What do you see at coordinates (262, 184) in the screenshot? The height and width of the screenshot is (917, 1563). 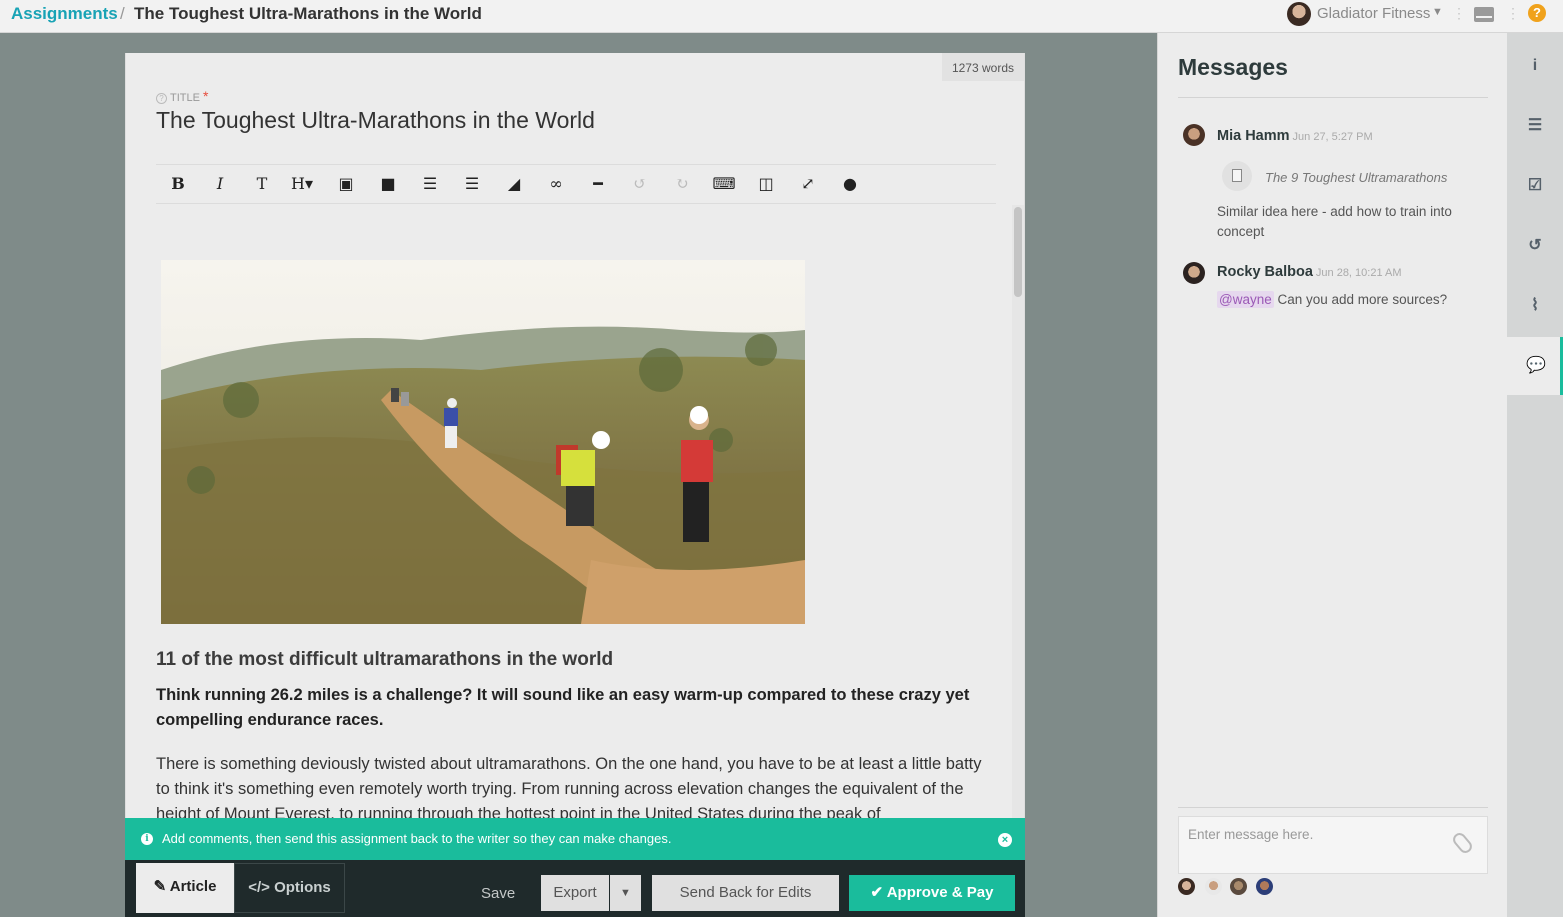 I see `clear-format-icon: T` at bounding box center [262, 184].